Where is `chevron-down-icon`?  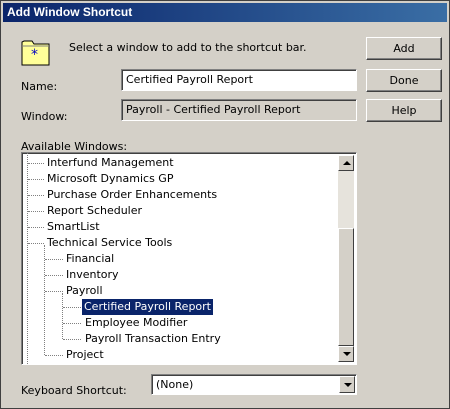
chevron-down-icon is located at coordinates (348, 385).